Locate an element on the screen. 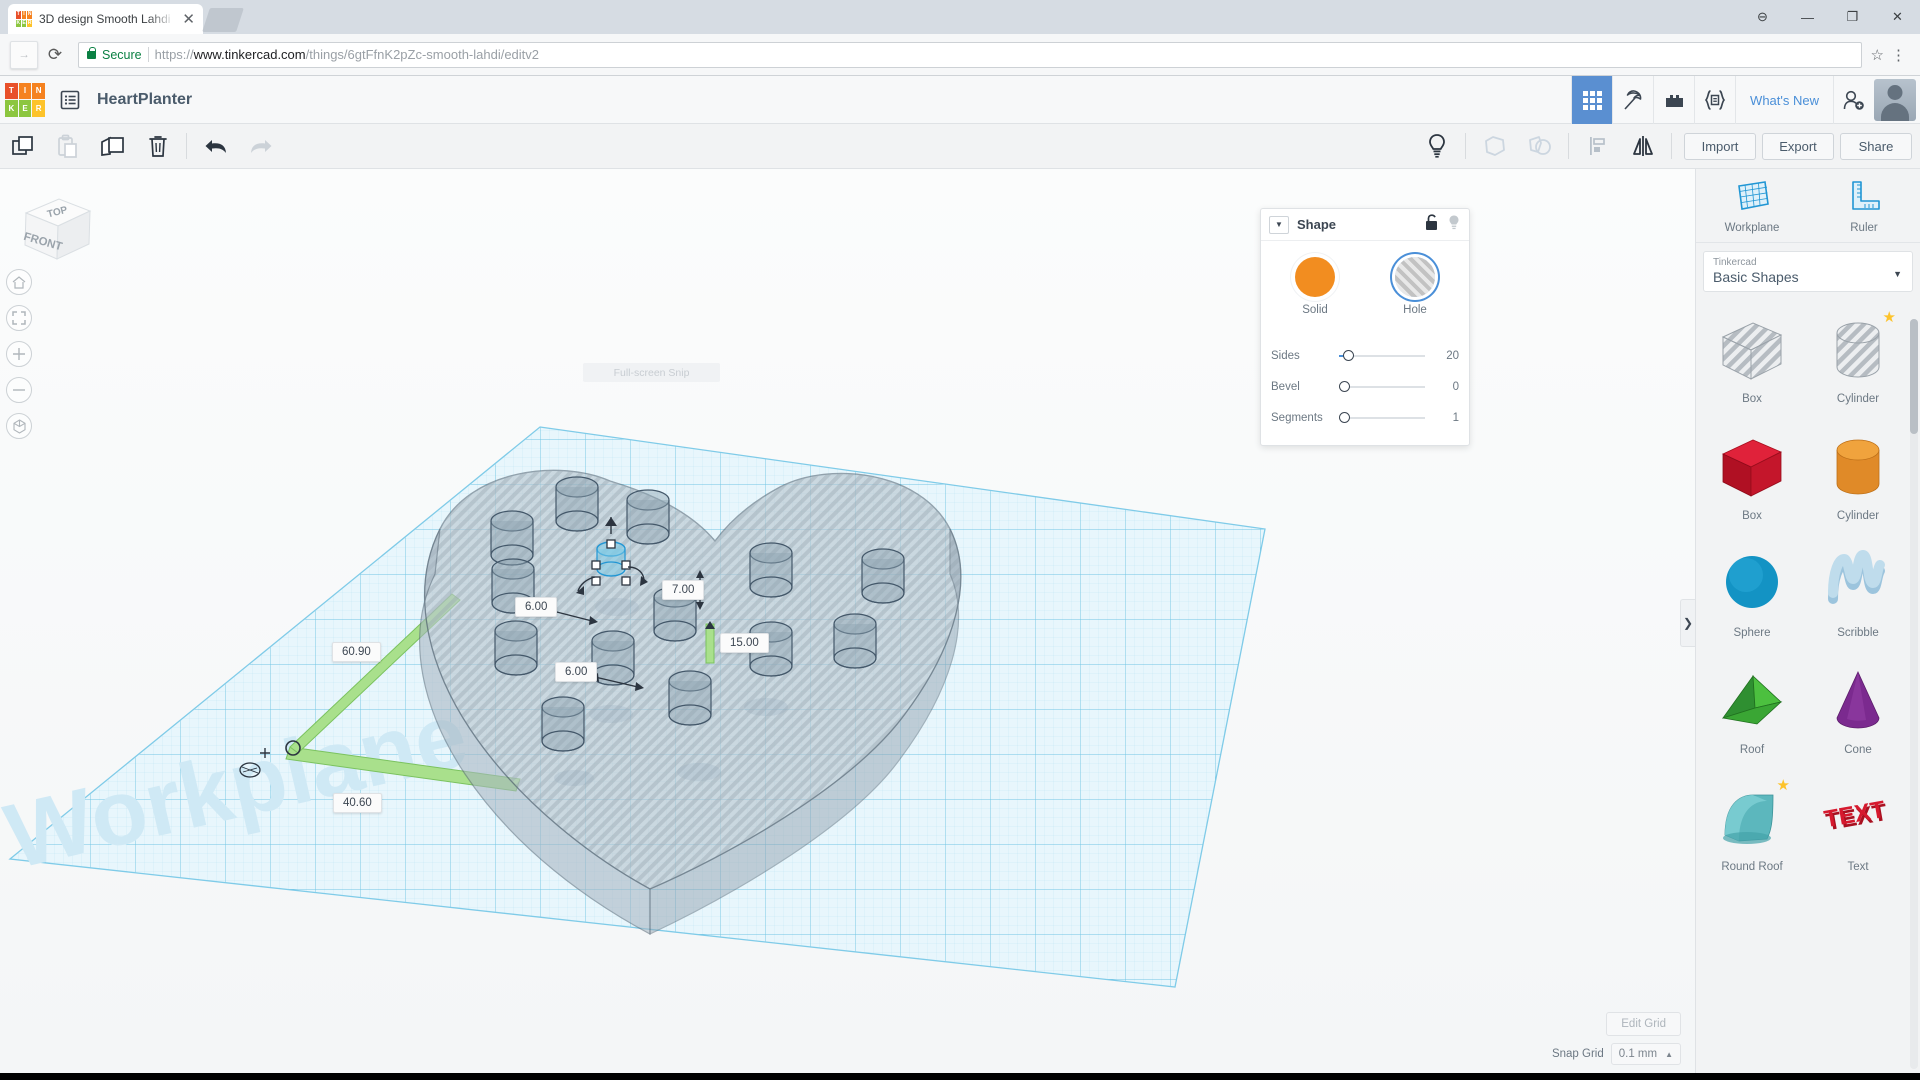 The height and width of the screenshot is (1080, 1920). window-minimize-button: — is located at coordinates (1807, 17).